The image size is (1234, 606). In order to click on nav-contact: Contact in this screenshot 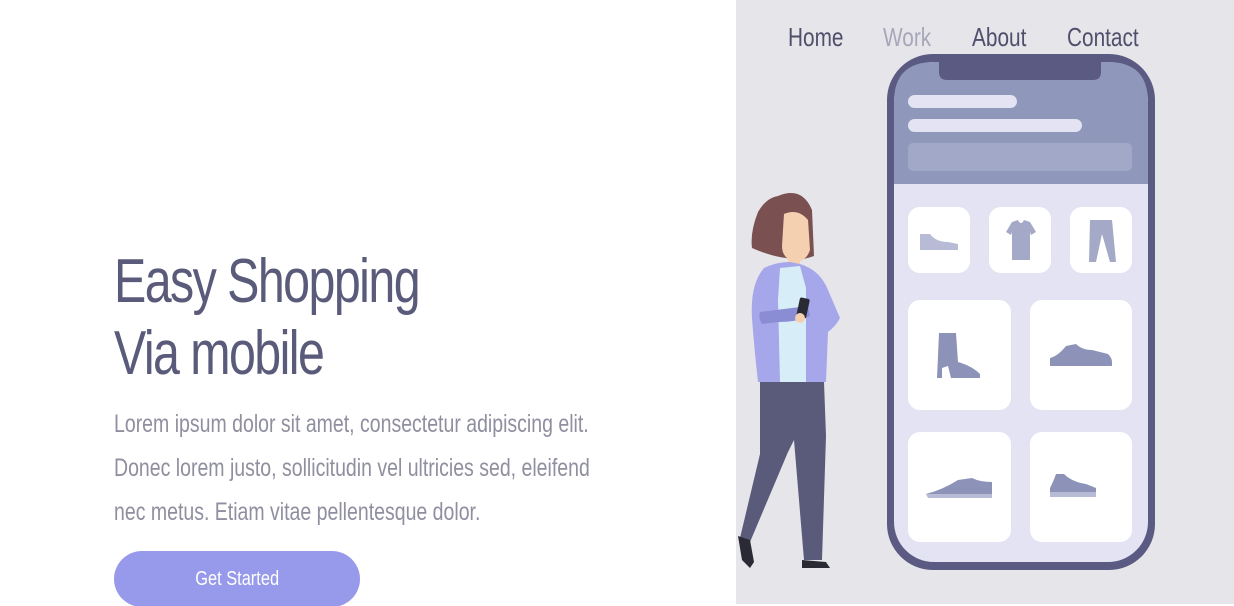, I will do `click(1103, 37)`.